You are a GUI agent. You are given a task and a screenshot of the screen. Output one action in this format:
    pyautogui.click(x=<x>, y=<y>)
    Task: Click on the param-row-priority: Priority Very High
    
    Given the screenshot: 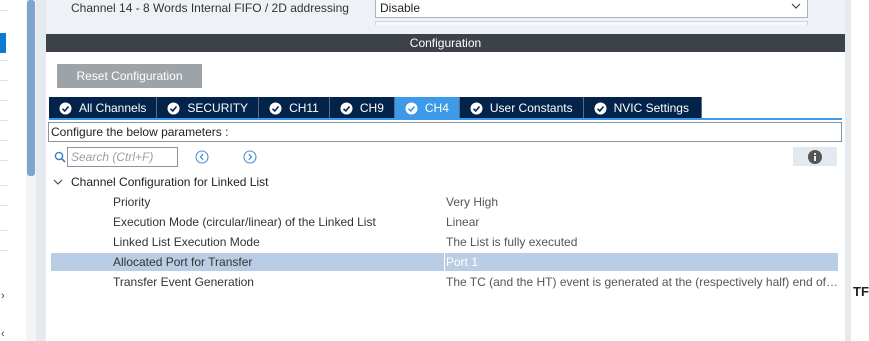 What is the action you would take?
    pyautogui.click(x=444, y=202)
    